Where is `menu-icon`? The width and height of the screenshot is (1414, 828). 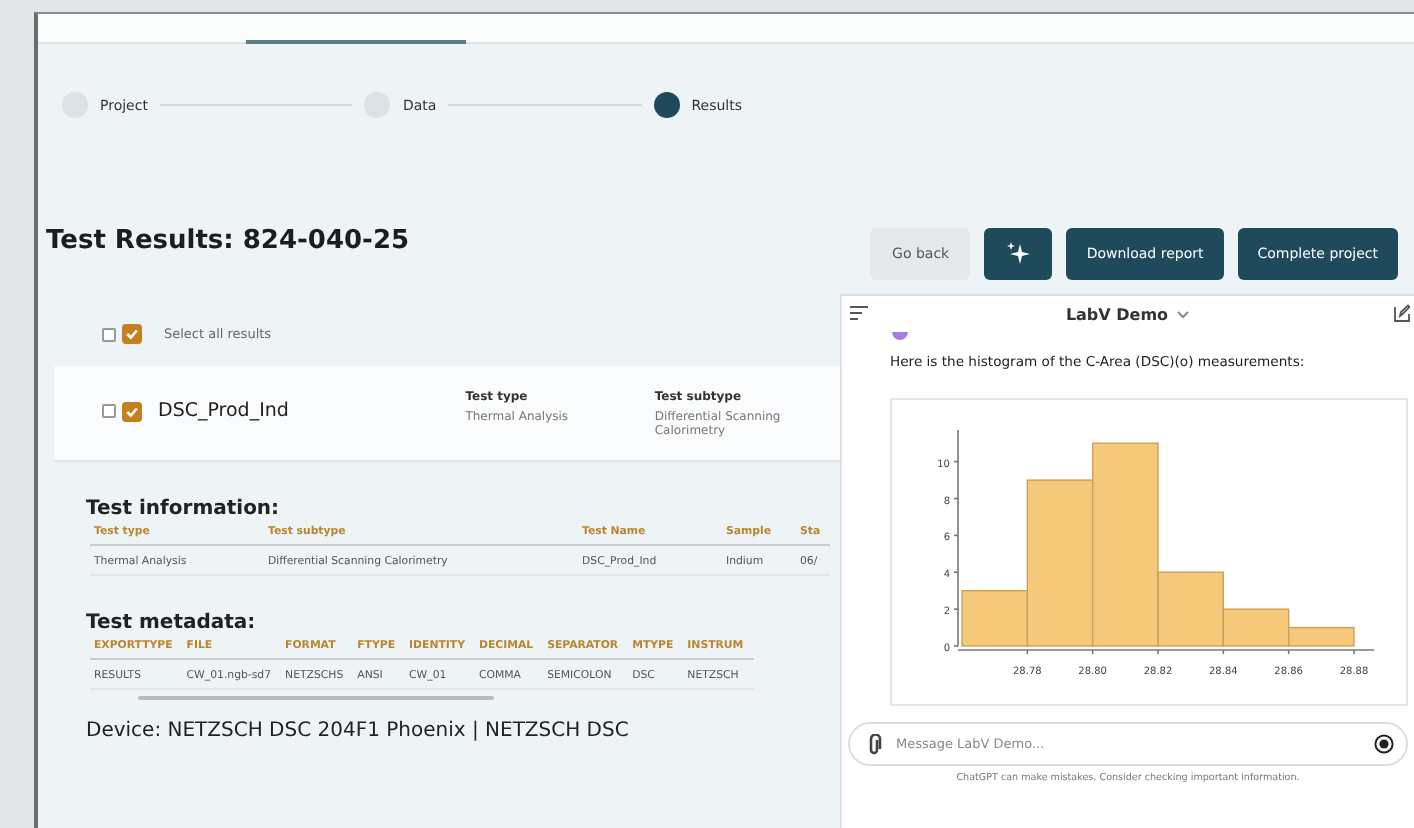 menu-icon is located at coordinates (859, 313).